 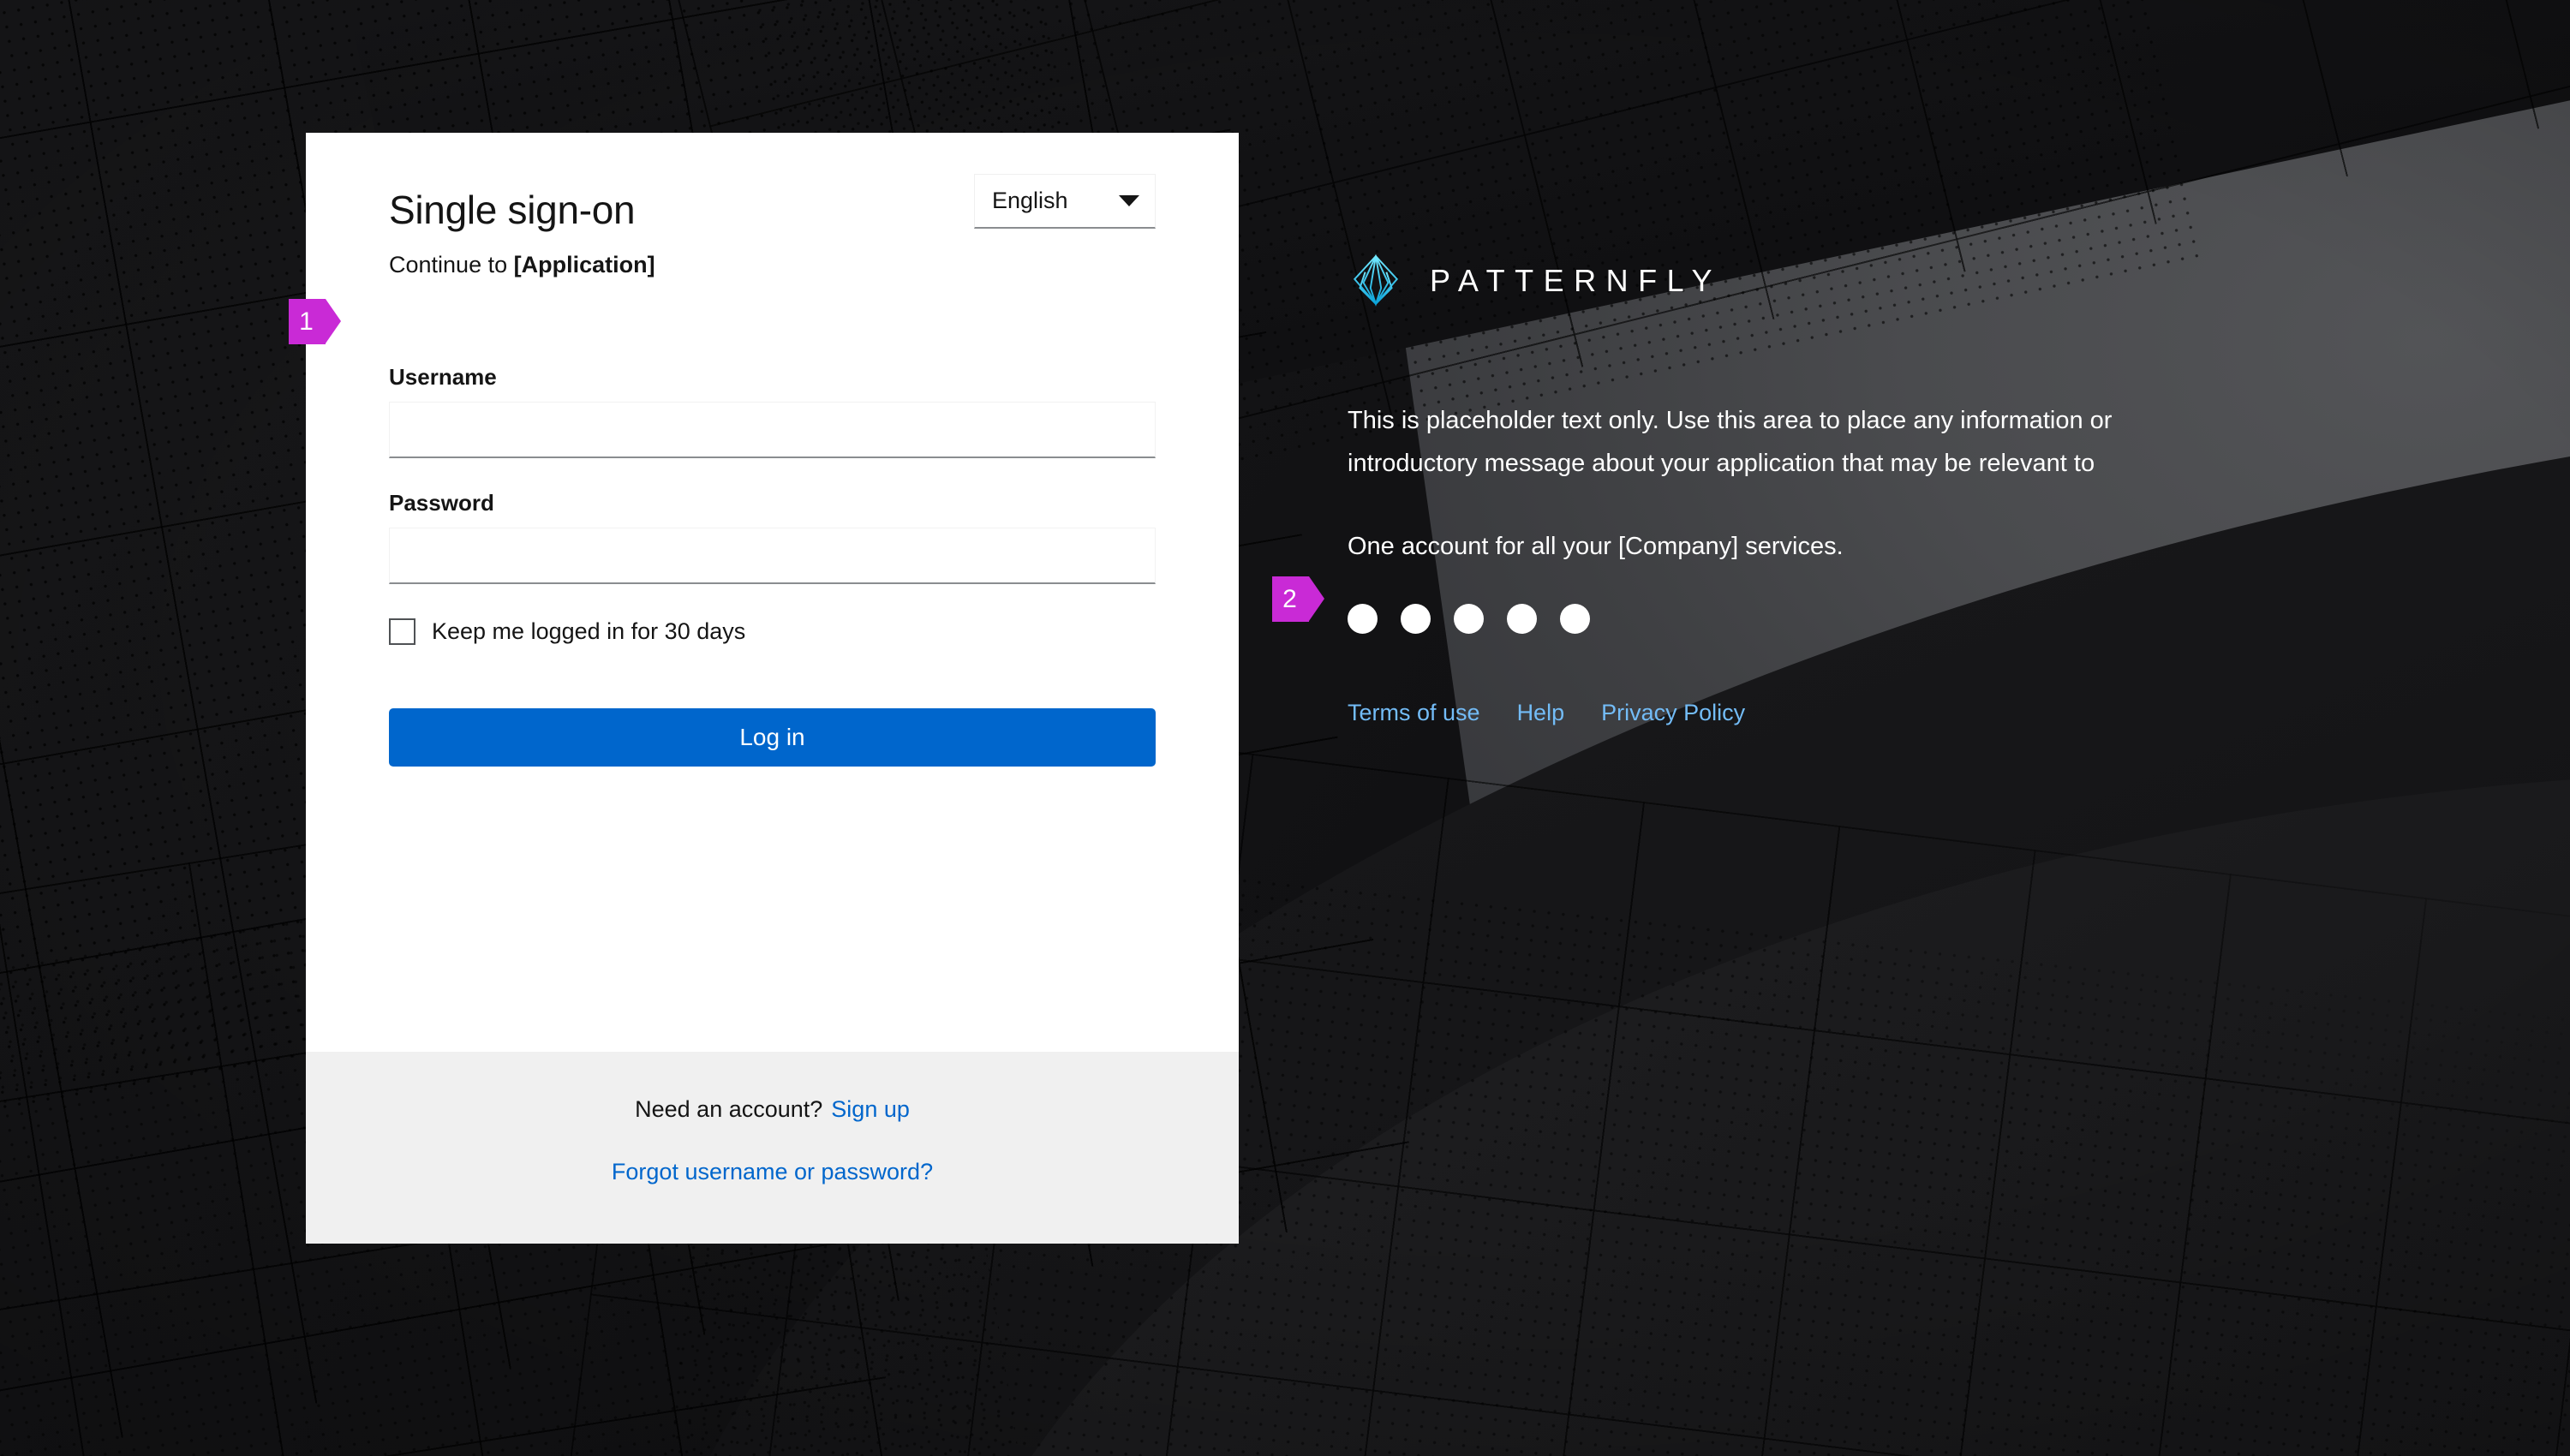 I want to click on brand-wordmark: PATTERNFLY, so click(x=1576, y=280).